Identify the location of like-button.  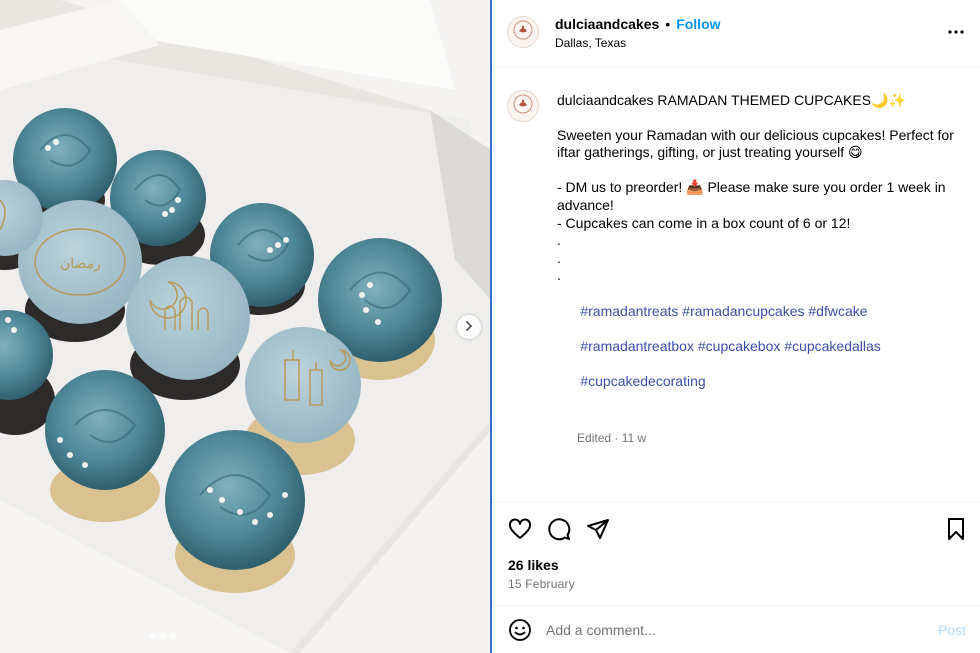
(521, 530).